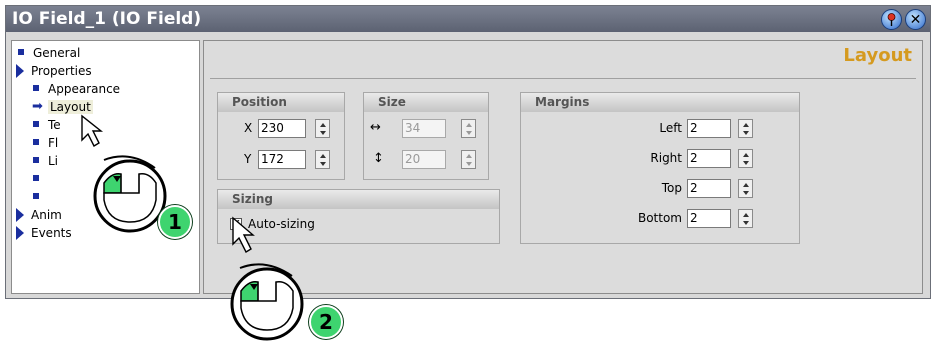 The image size is (938, 356). I want to click on step-1-badge: 1, so click(175, 222).